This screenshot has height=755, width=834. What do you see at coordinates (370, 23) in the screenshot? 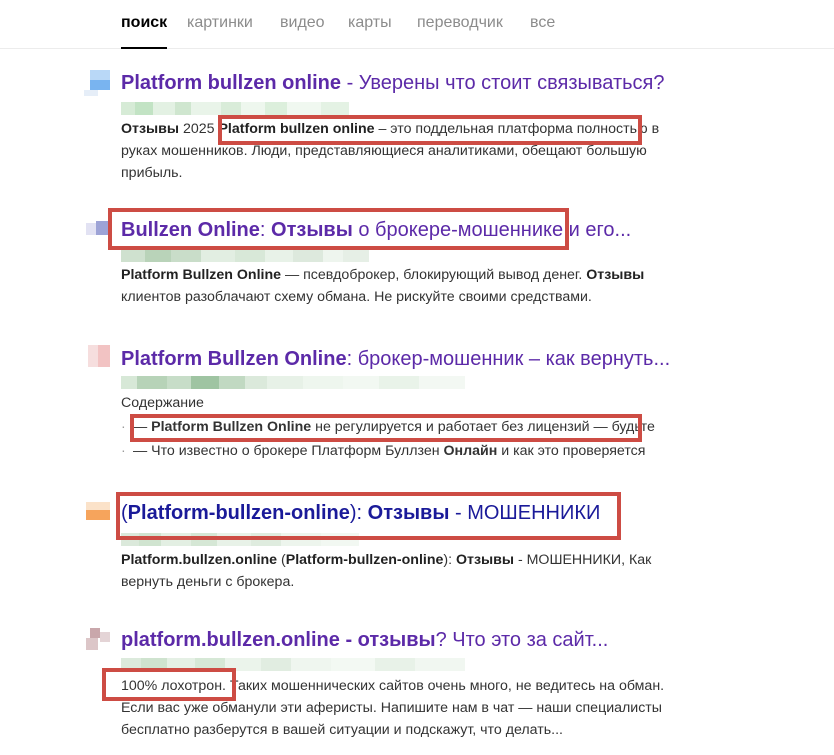
I see `tab-maps: карты` at bounding box center [370, 23].